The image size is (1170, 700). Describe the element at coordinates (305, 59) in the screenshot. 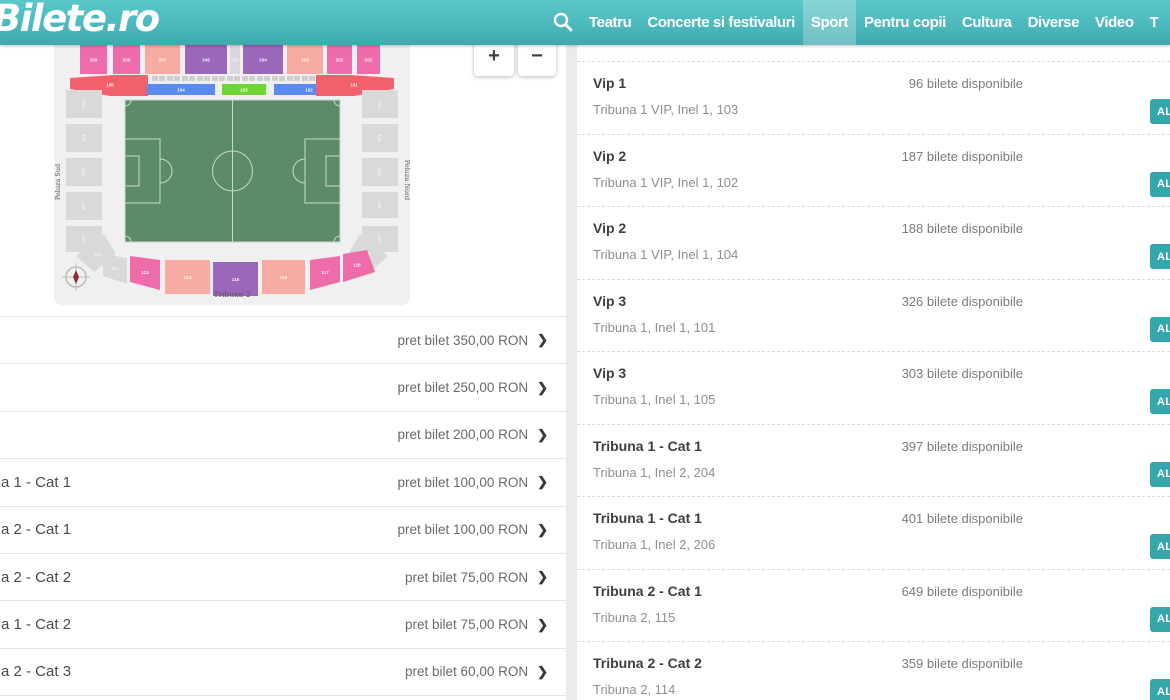

I see `stadium-section-label-203: 203` at that location.